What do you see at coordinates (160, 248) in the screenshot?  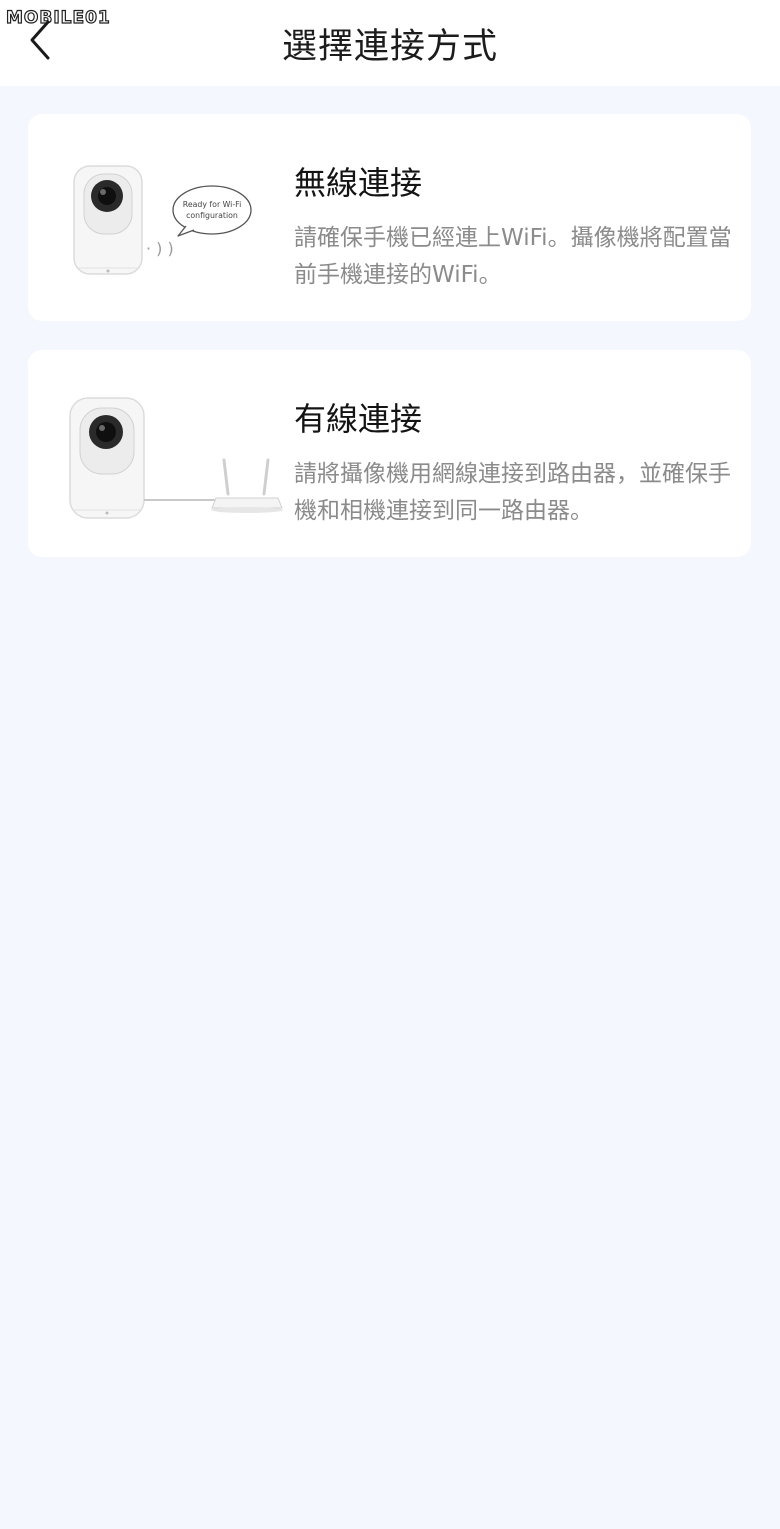 I see `signal-waves-icon: · ) )` at bounding box center [160, 248].